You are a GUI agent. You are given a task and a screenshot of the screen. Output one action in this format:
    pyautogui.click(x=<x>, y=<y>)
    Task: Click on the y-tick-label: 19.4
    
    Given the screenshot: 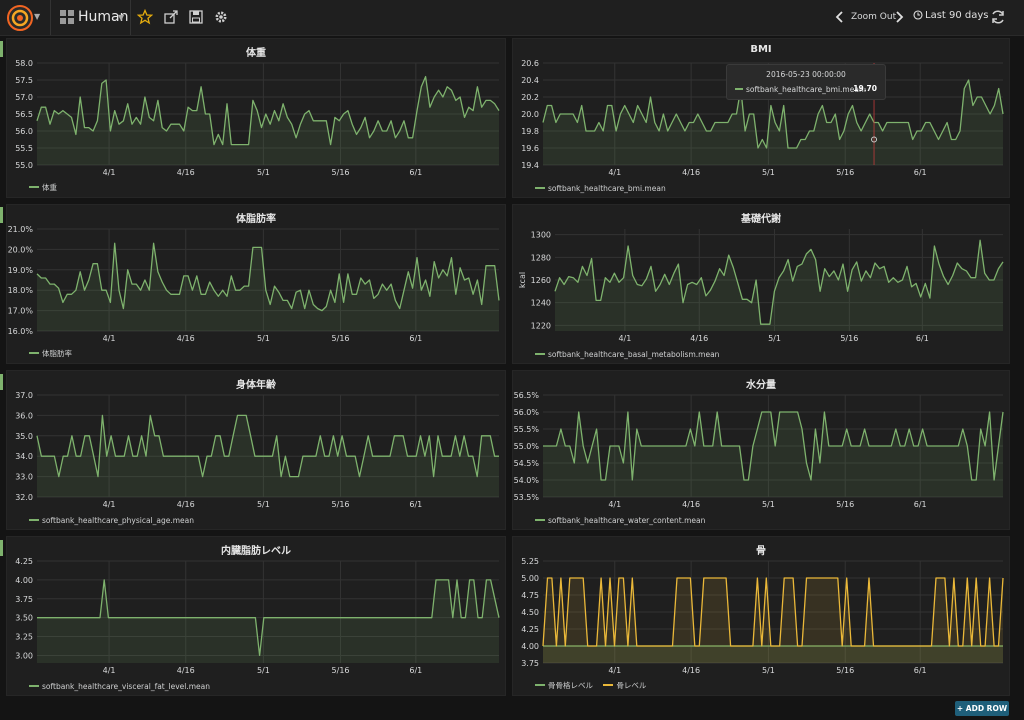 What is the action you would take?
    pyautogui.click(x=530, y=165)
    